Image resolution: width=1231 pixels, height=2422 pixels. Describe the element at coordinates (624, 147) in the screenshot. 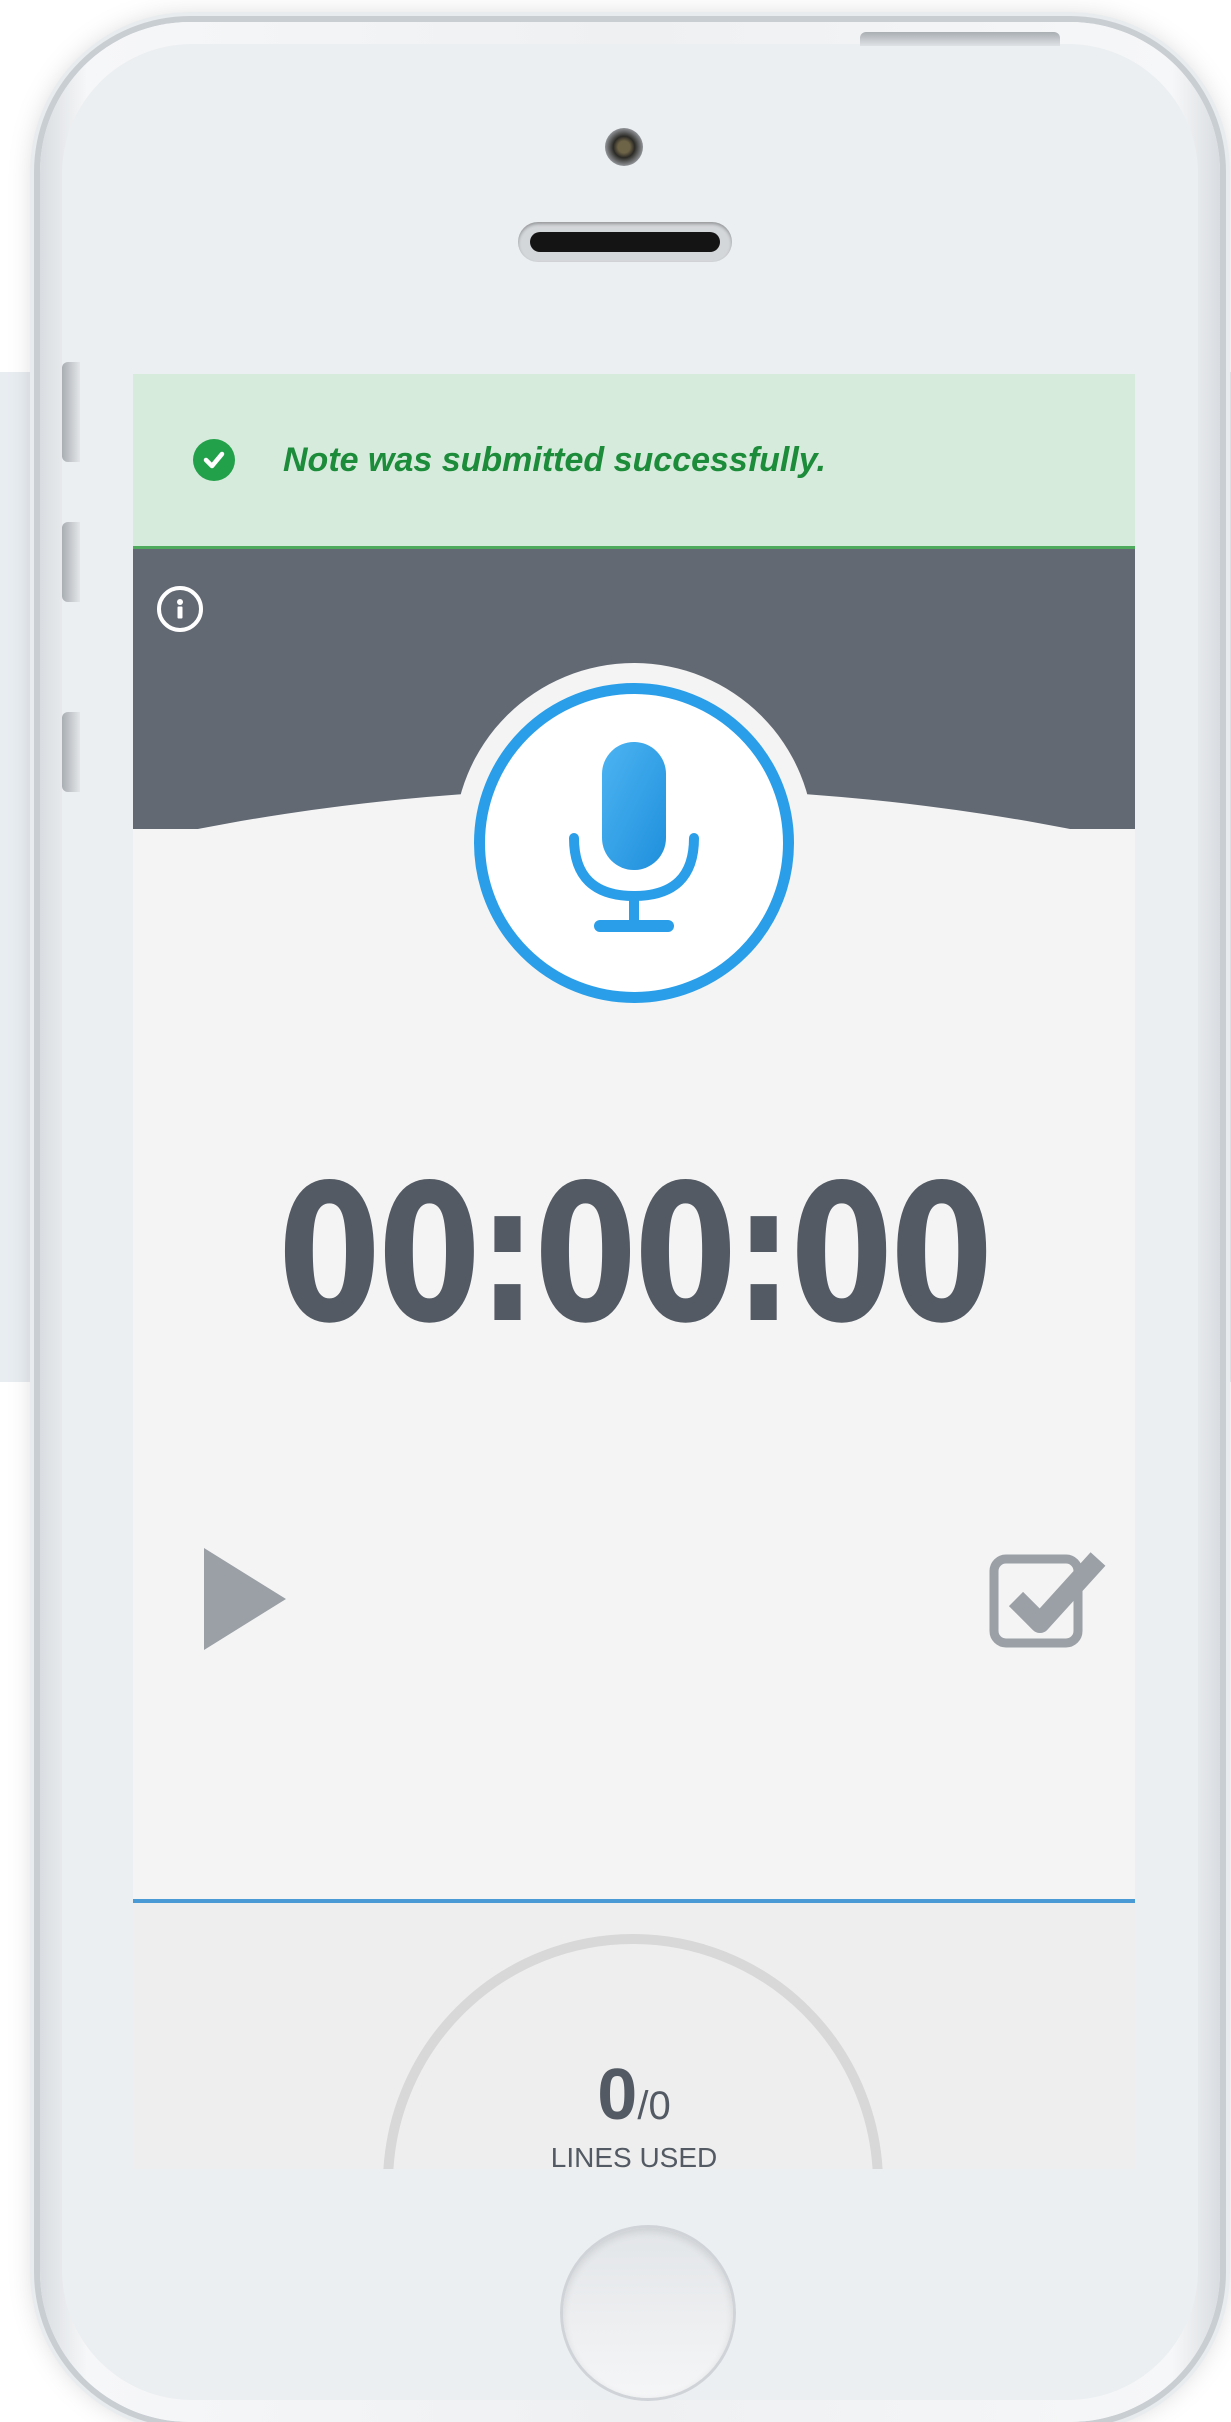

I see `front-camera` at that location.